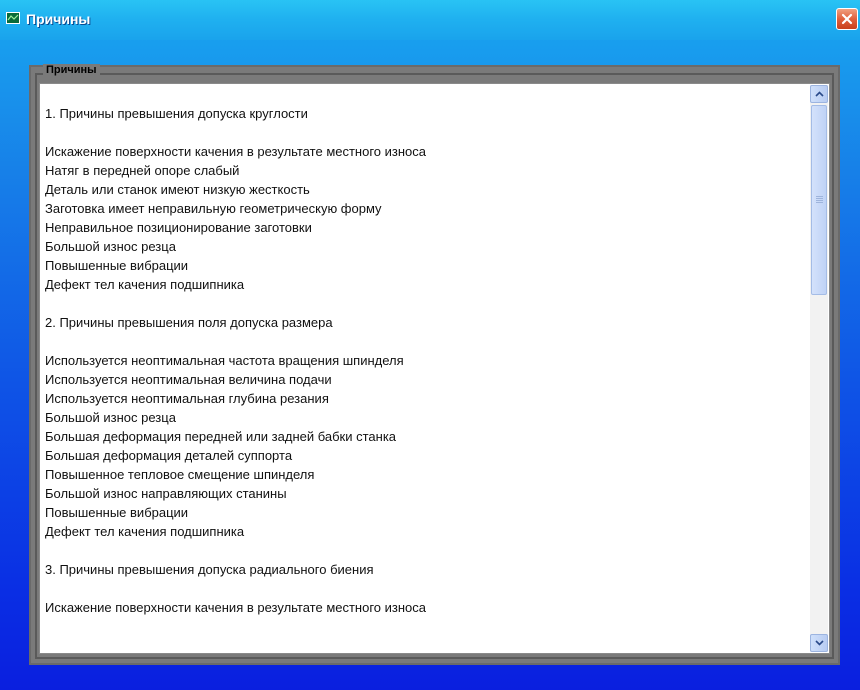 The height and width of the screenshot is (690, 860). Describe the element at coordinates (178, 227) in the screenshot. I see `text-line: Неправильное позиционирование заготовки` at that location.